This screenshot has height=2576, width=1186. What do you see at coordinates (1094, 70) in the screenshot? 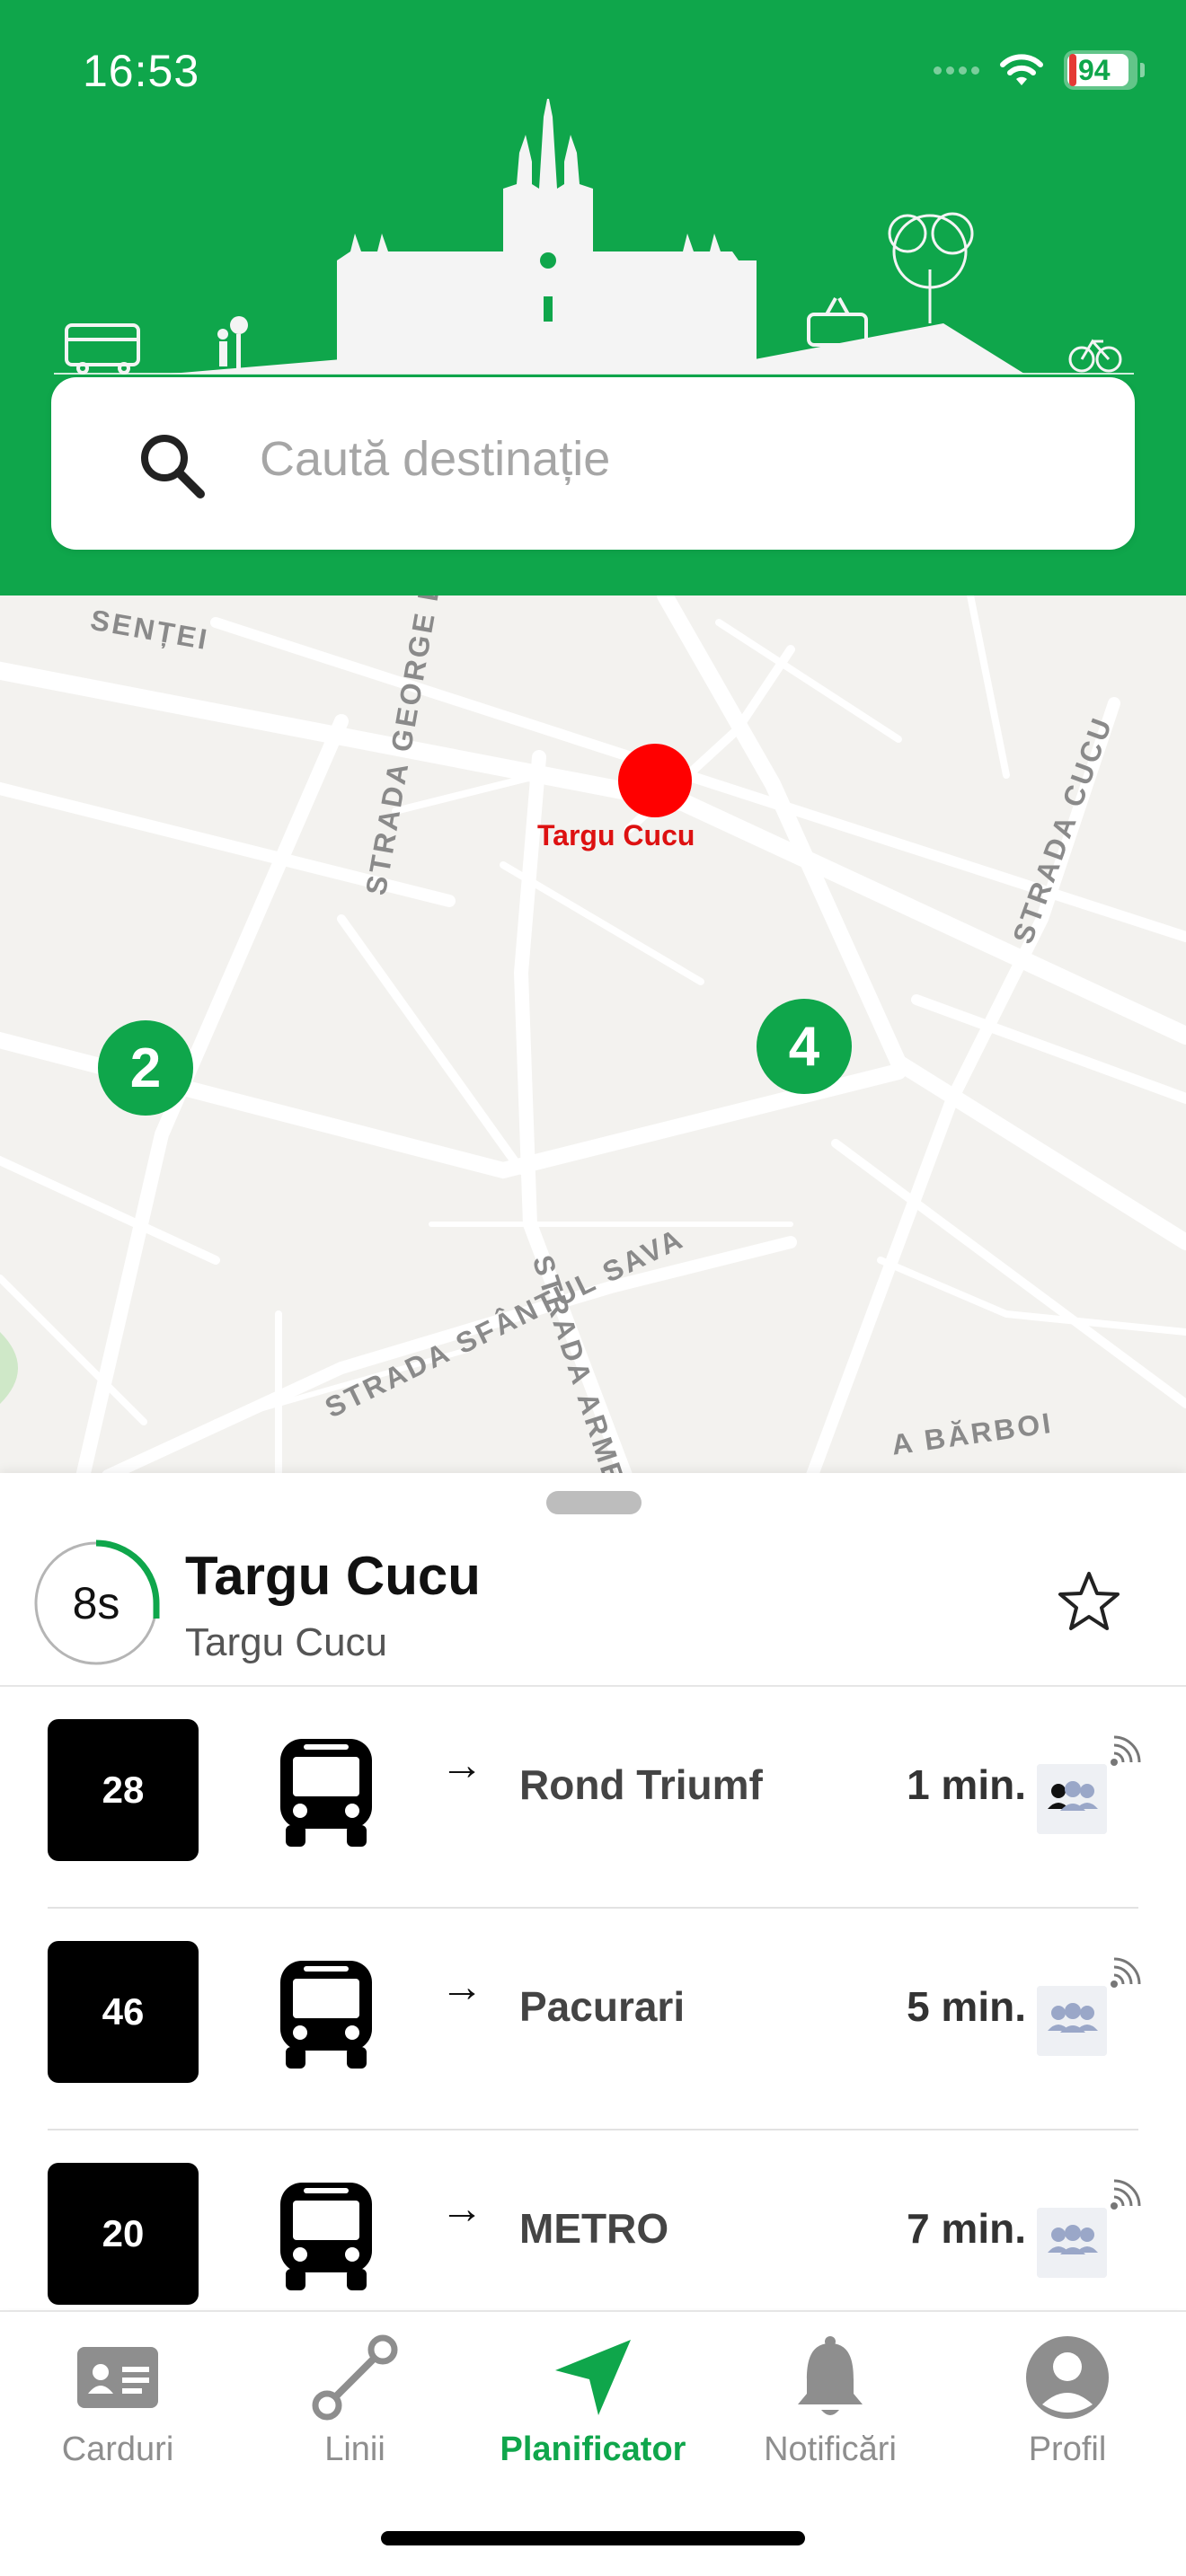
I see `battery-level: 94` at bounding box center [1094, 70].